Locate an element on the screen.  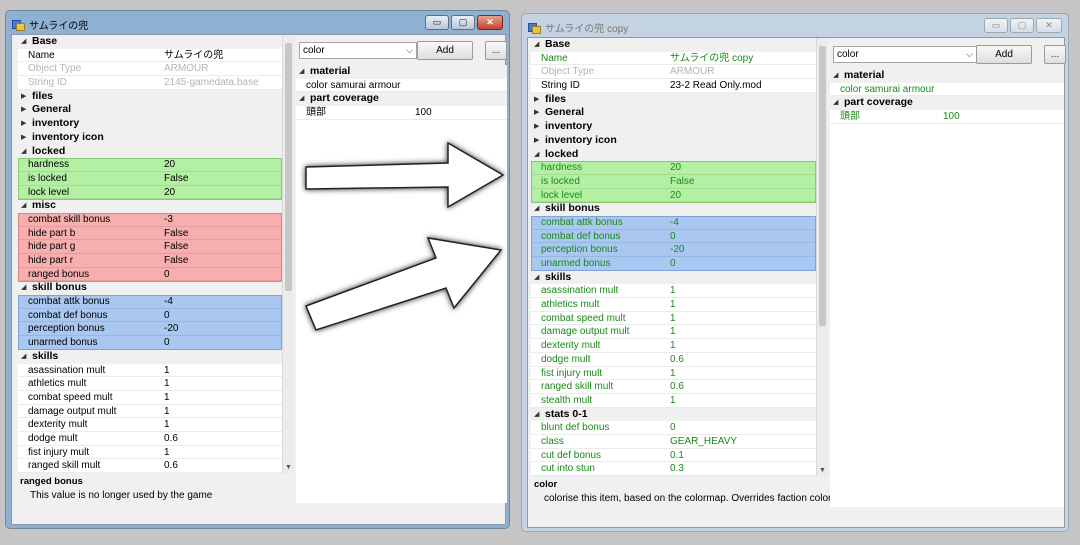
property-row: athletics mult 1 is located at coordinates (673, 305).